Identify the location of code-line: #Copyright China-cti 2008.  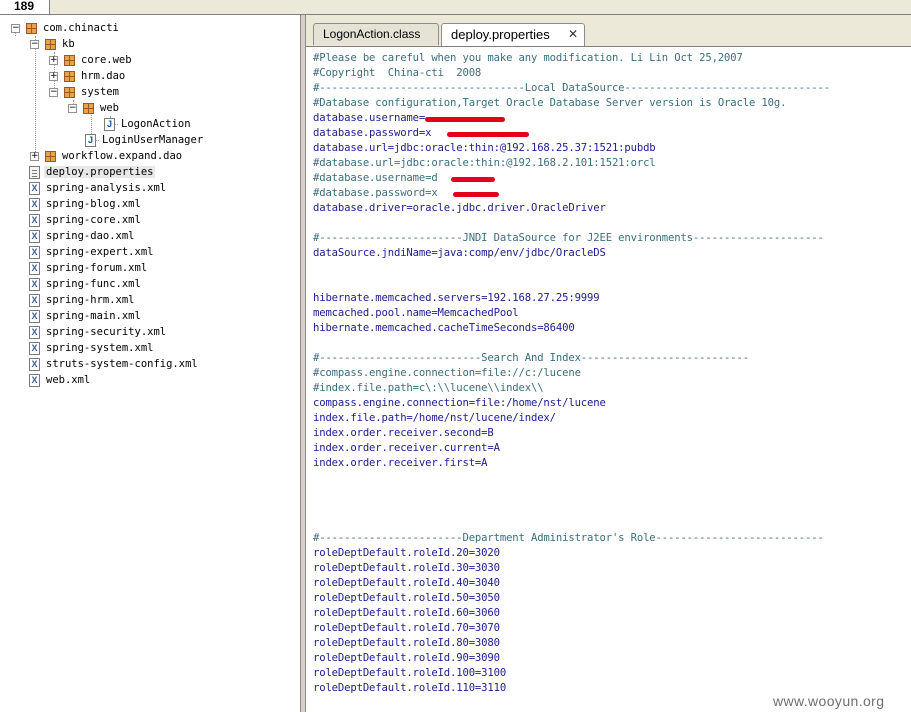
(397, 73).